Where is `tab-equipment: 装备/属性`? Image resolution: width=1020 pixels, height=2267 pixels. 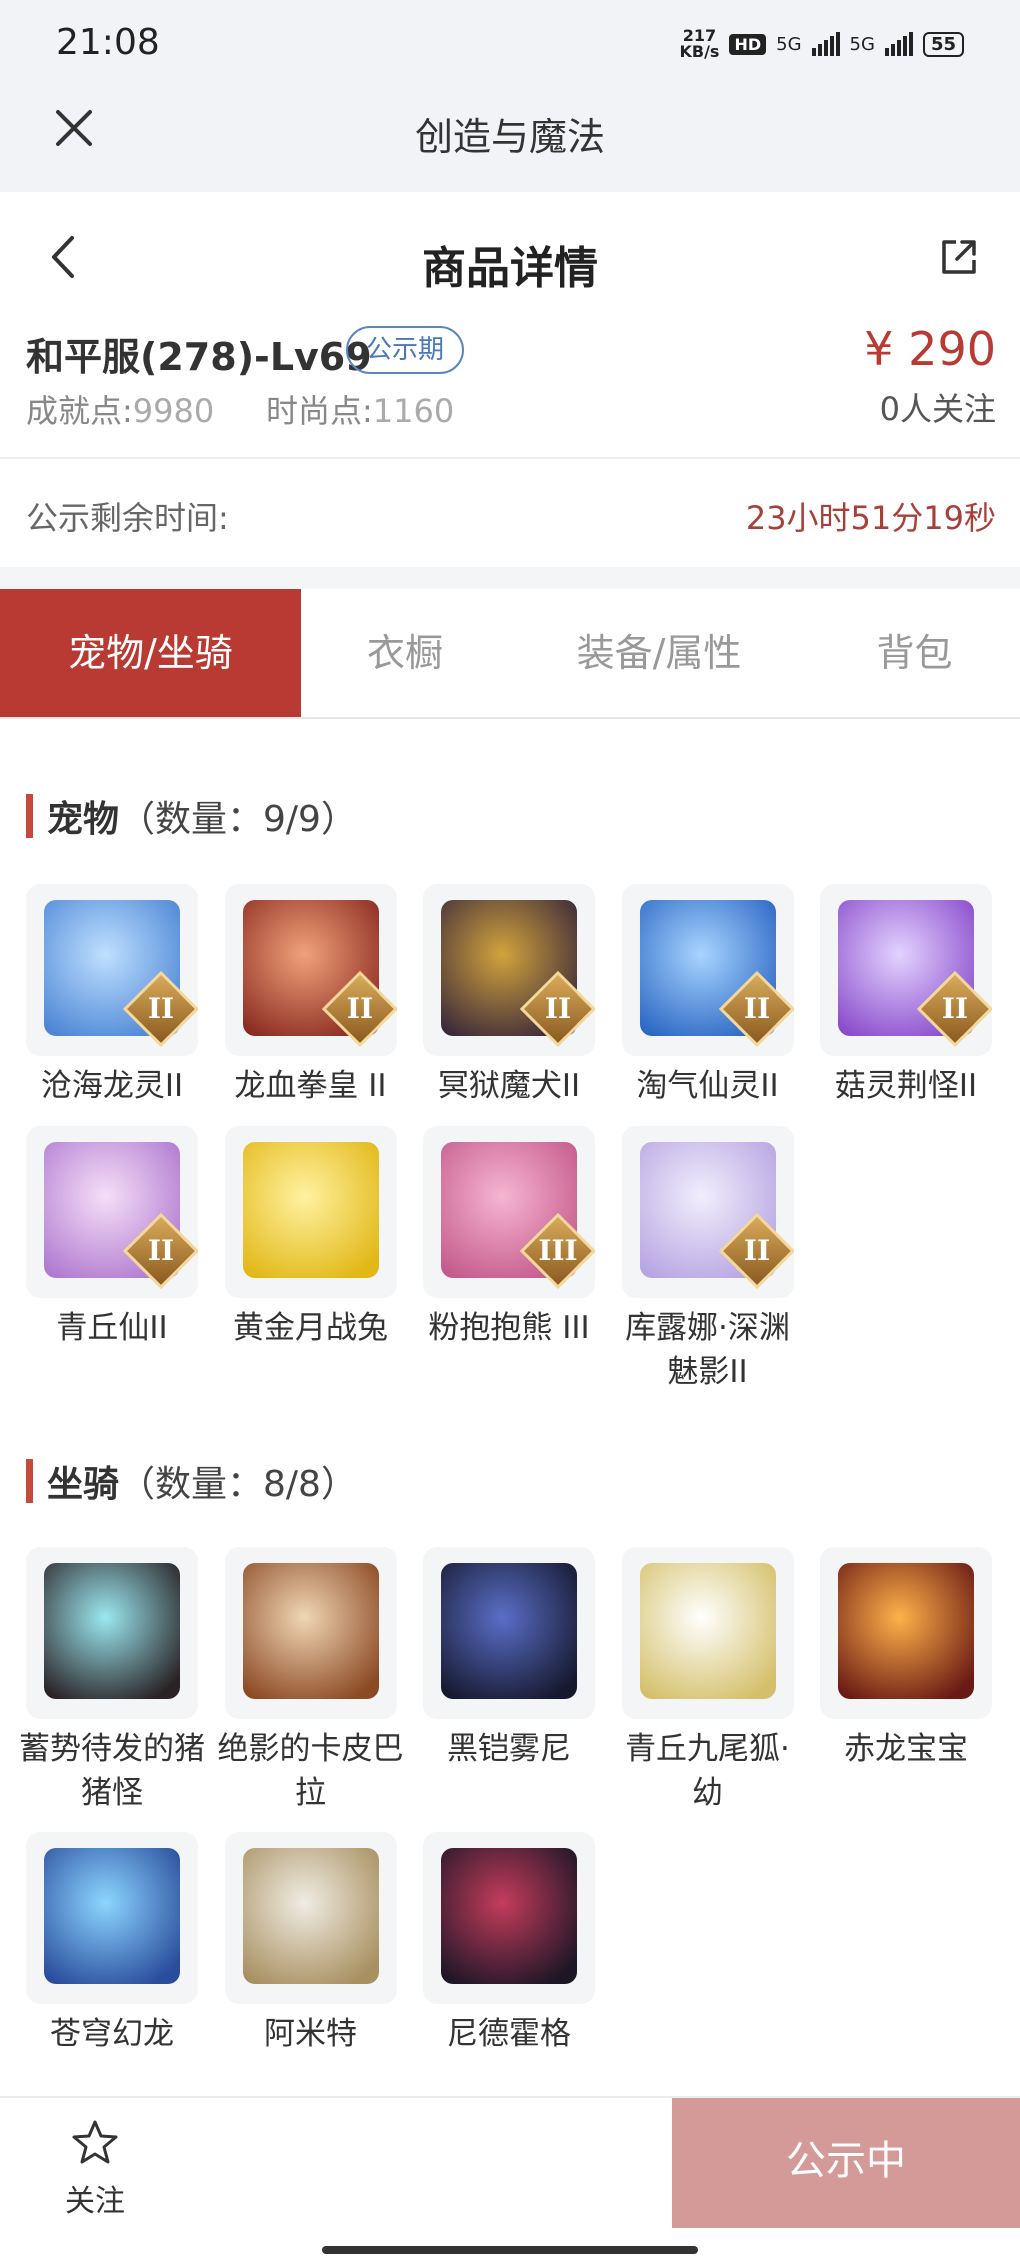
tab-equipment: 装备/属性 is located at coordinates (659, 653).